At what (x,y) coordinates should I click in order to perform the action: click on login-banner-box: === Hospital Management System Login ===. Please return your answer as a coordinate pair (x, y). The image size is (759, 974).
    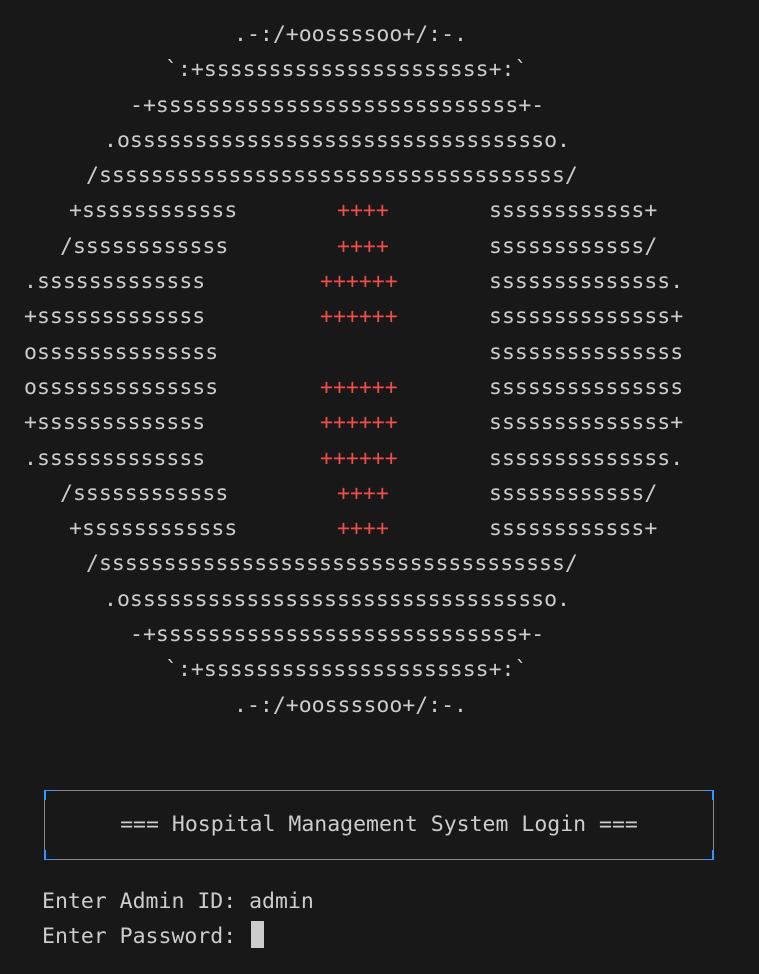
    Looking at the image, I should click on (379, 825).